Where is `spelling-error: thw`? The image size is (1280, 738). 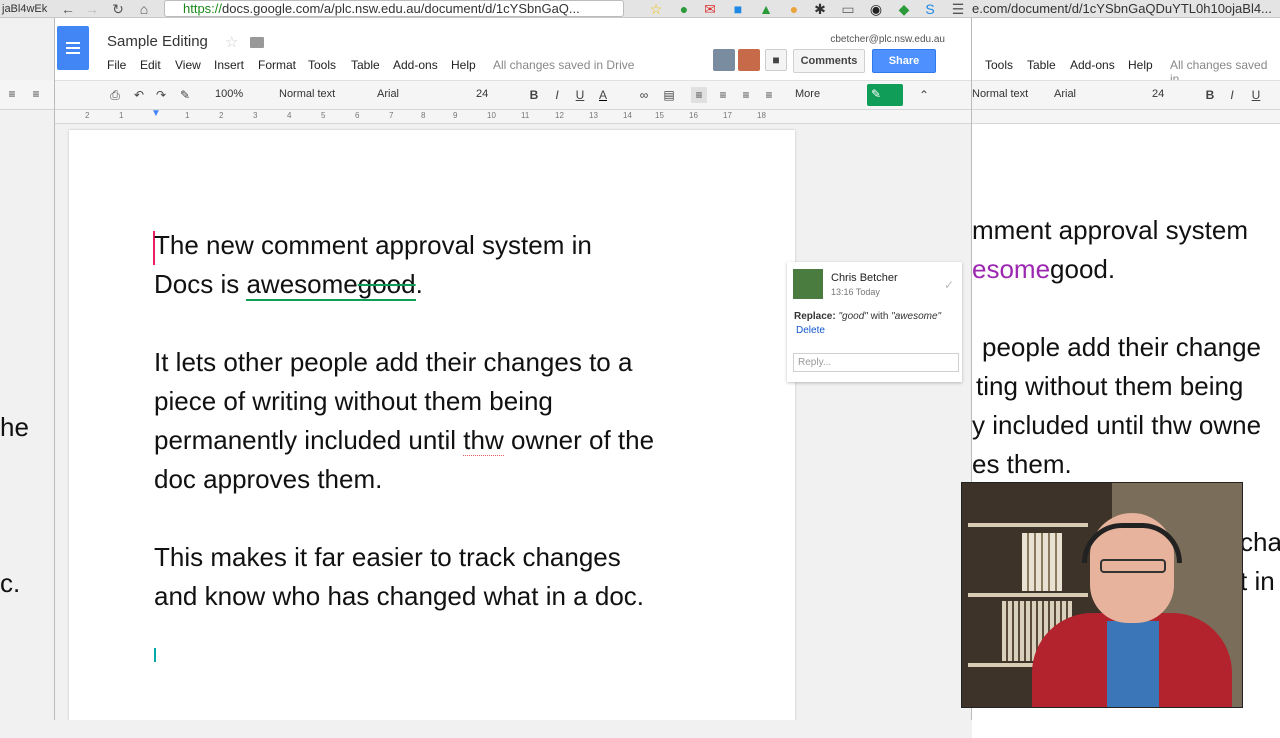
spelling-error: thw is located at coordinates (483, 440).